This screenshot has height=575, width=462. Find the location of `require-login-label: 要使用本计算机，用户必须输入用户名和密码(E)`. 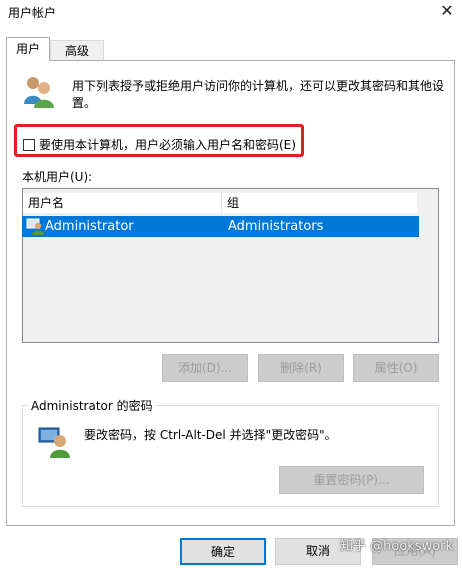

require-login-label: 要使用本计算机，用户必须输入用户名和密码(E) is located at coordinates (167, 144).